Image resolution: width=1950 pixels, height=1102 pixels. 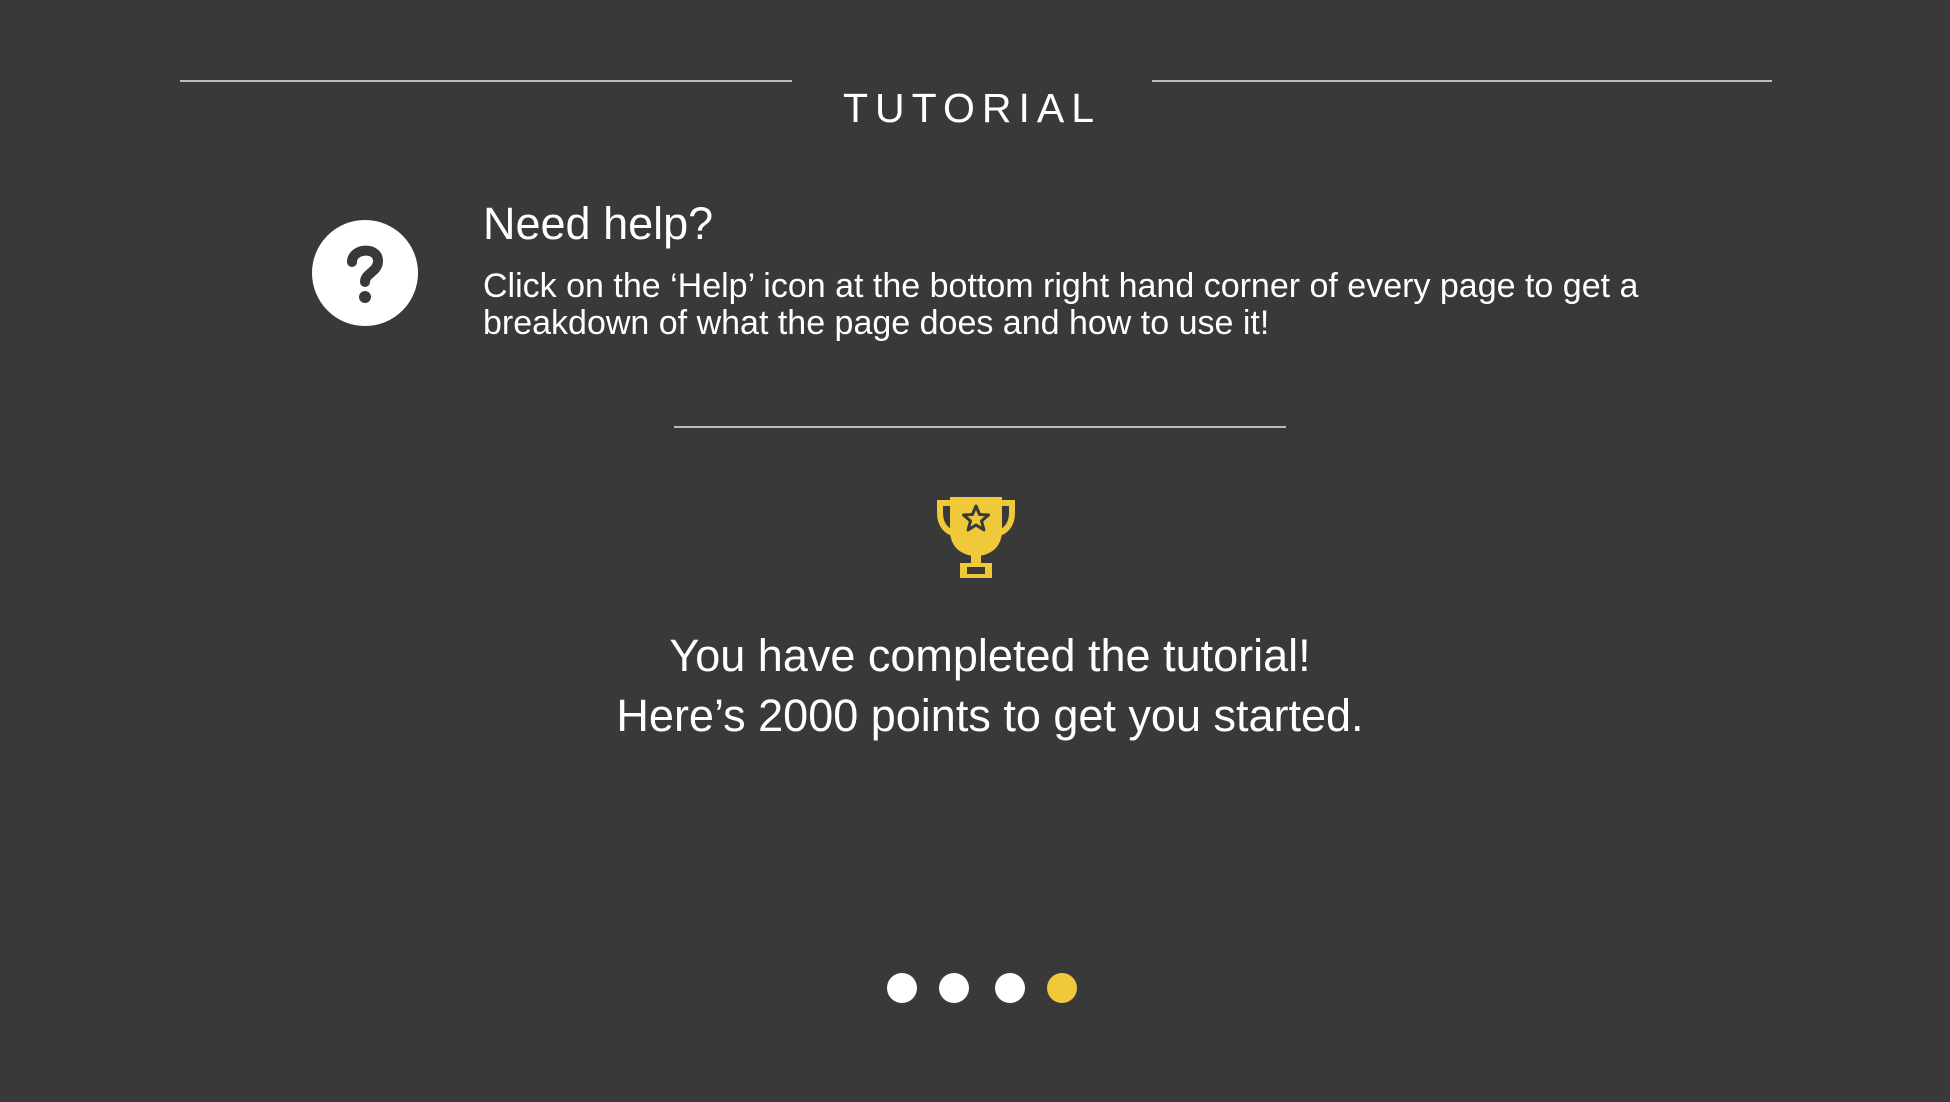 I want to click on question-circle-icon, so click(x=365, y=273).